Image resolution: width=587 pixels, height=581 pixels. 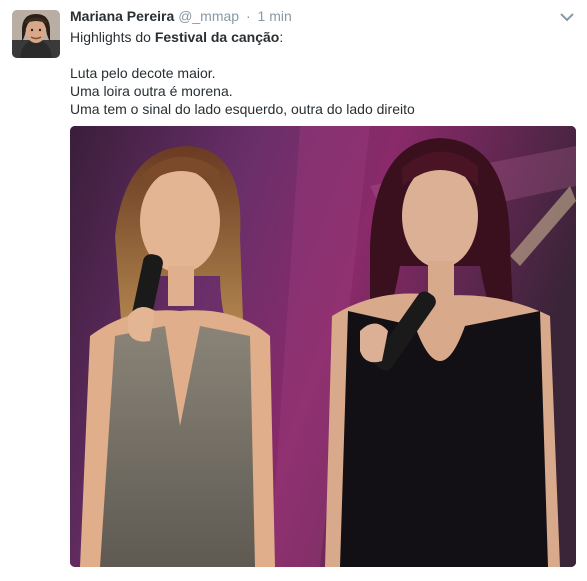 What do you see at coordinates (567, 17) in the screenshot?
I see `chevron-down-icon` at bounding box center [567, 17].